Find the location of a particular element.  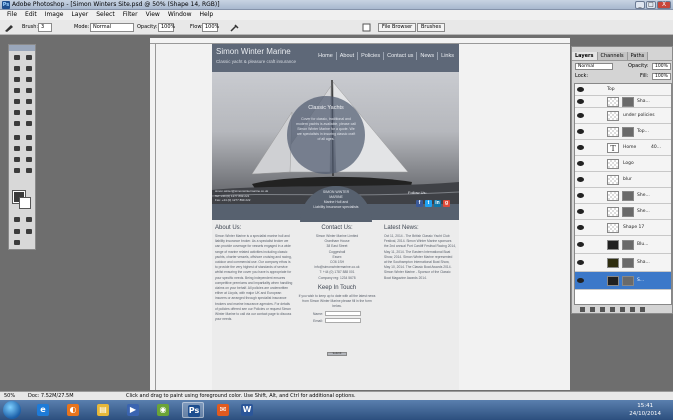

lasso-tool-icon is located at coordinates (17, 68).